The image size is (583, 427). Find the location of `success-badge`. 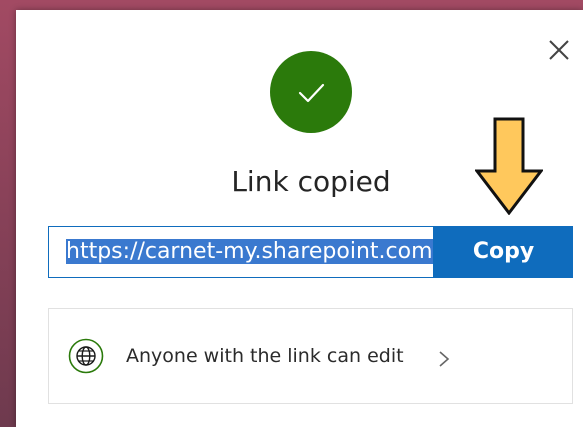

success-badge is located at coordinates (311, 92).